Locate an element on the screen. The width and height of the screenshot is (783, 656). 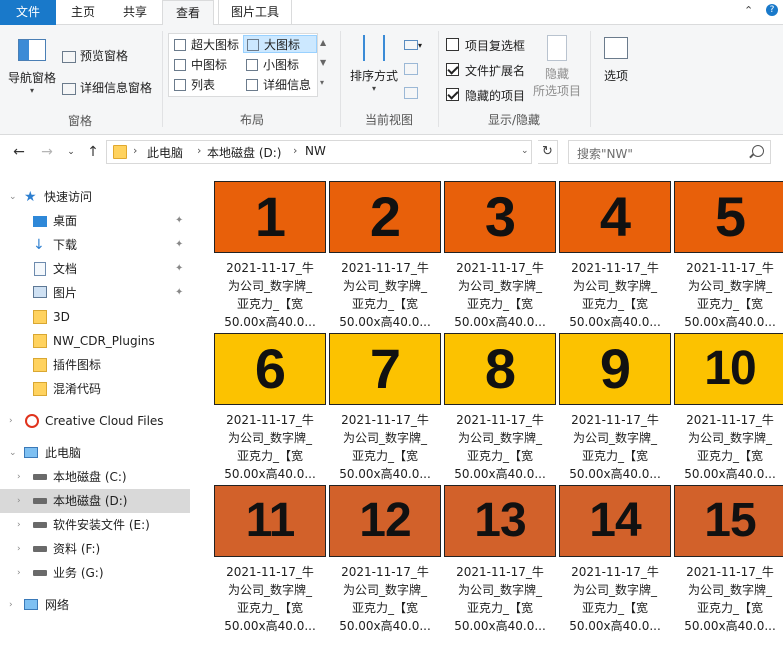
file-thumbnail: 11 is located at coordinates (270, 521).